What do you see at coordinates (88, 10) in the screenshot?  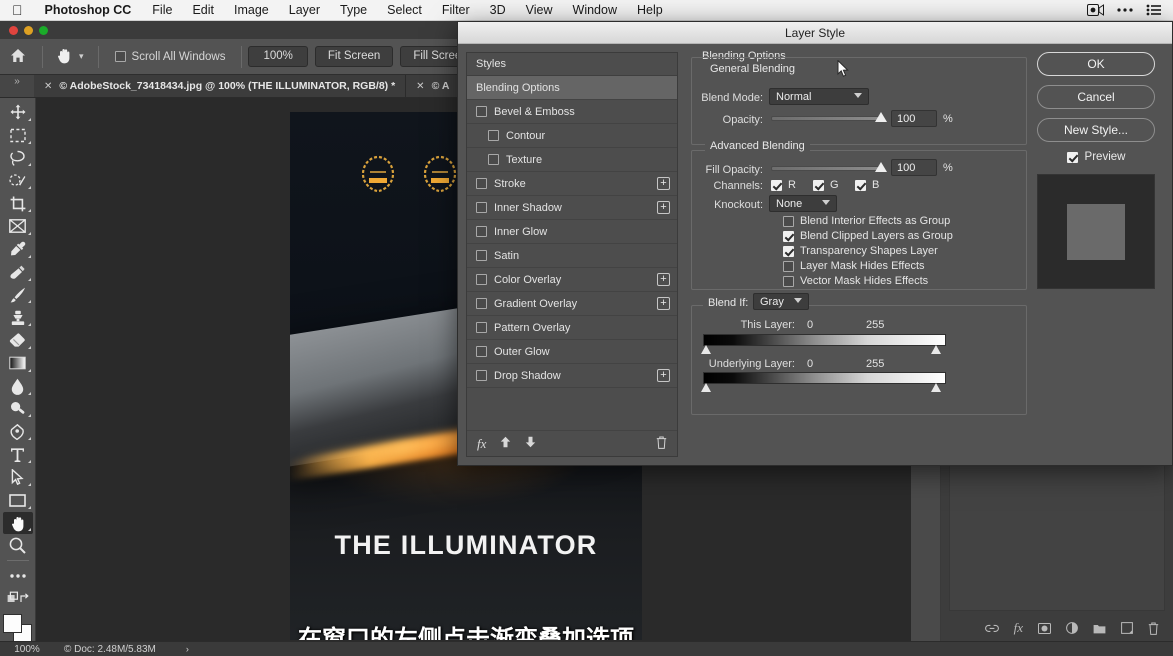 I see `app-name-menu: Photoshop CC` at bounding box center [88, 10].